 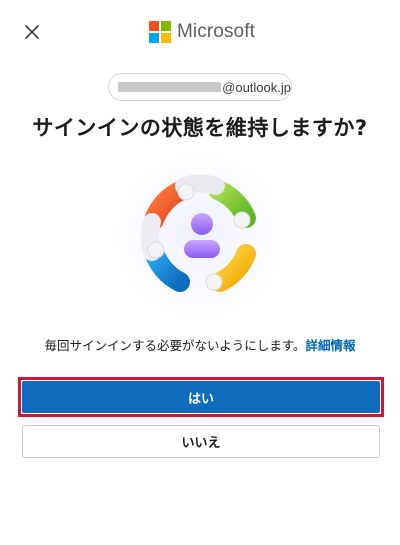 I want to click on account-domain: @outlook.jp, so click(x=256, y=87).